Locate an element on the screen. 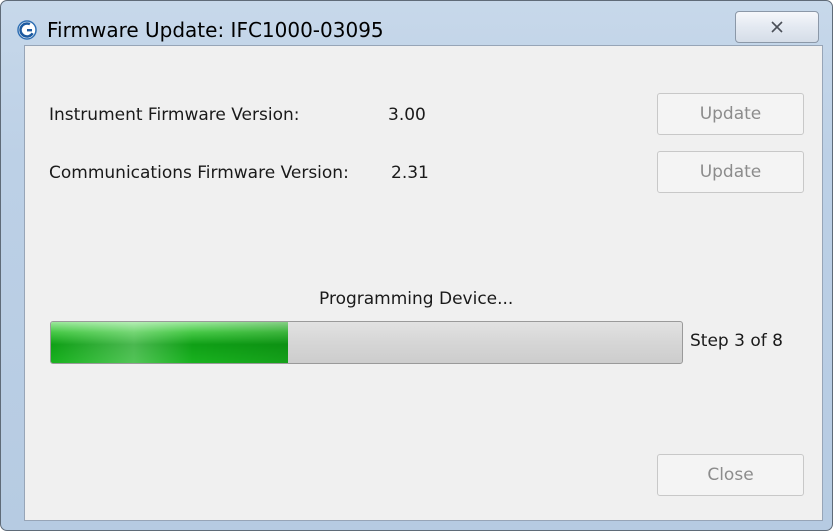 Image resolution: width=833 pixels, height=531 pixels. progress-bar is located at coordinates (366, 342).